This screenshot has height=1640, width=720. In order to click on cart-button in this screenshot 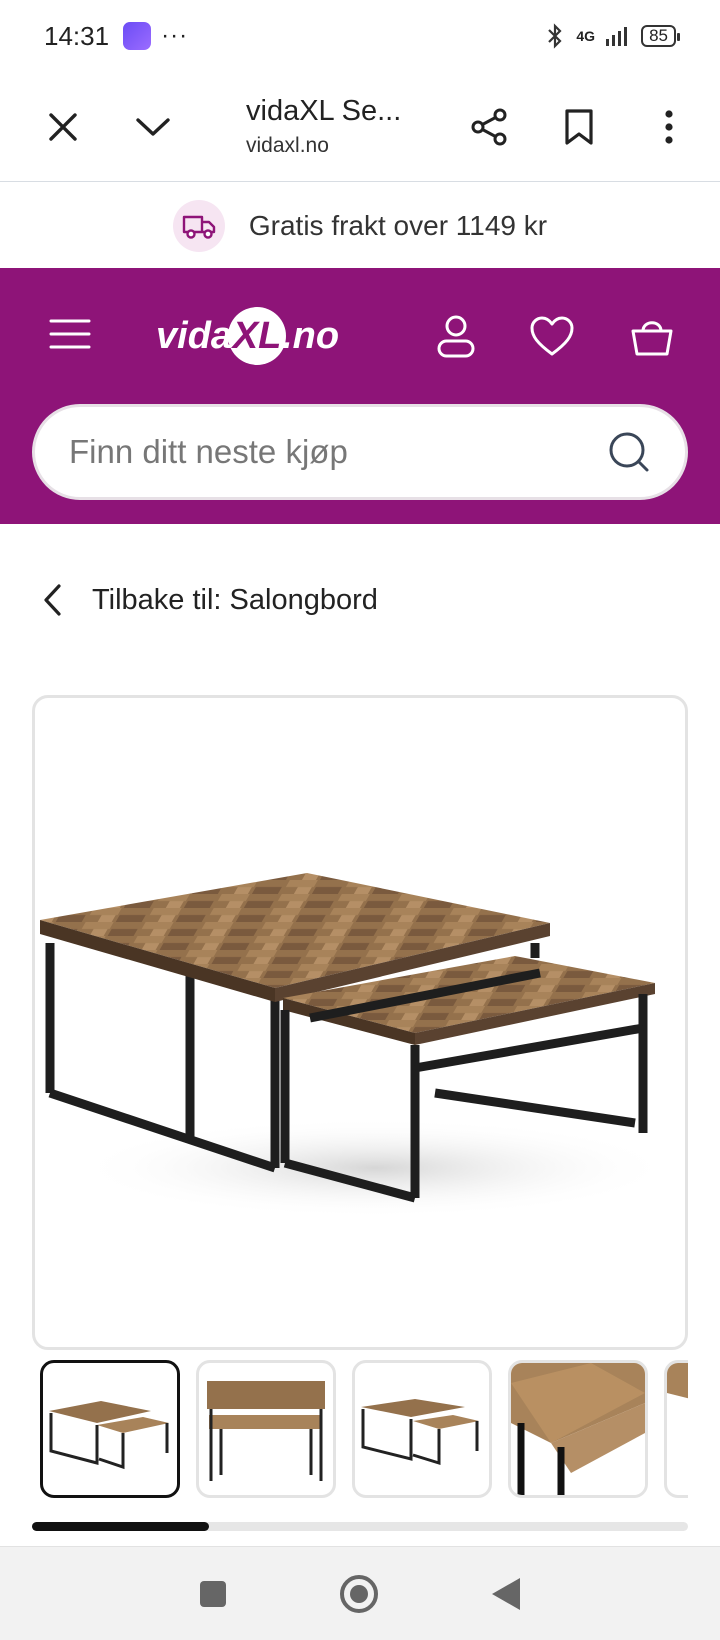, I will do `click(652, 336)`.